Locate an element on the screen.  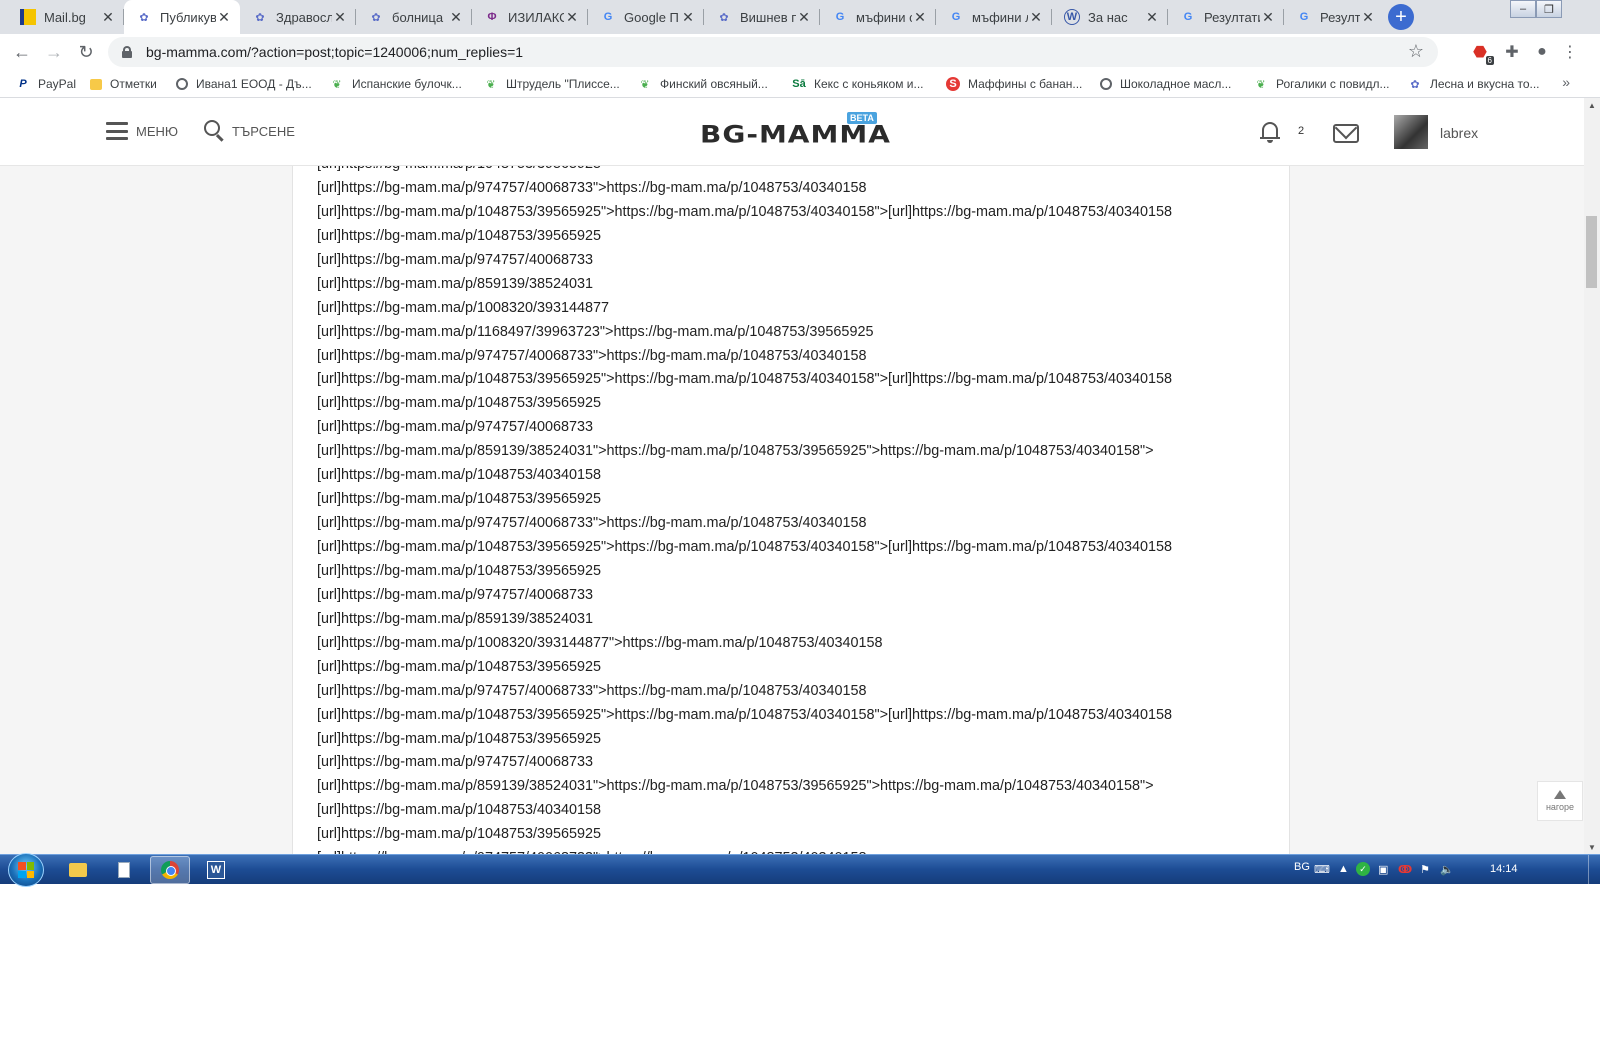
wordpress-icon: W is located at coordinates (1072, 17).